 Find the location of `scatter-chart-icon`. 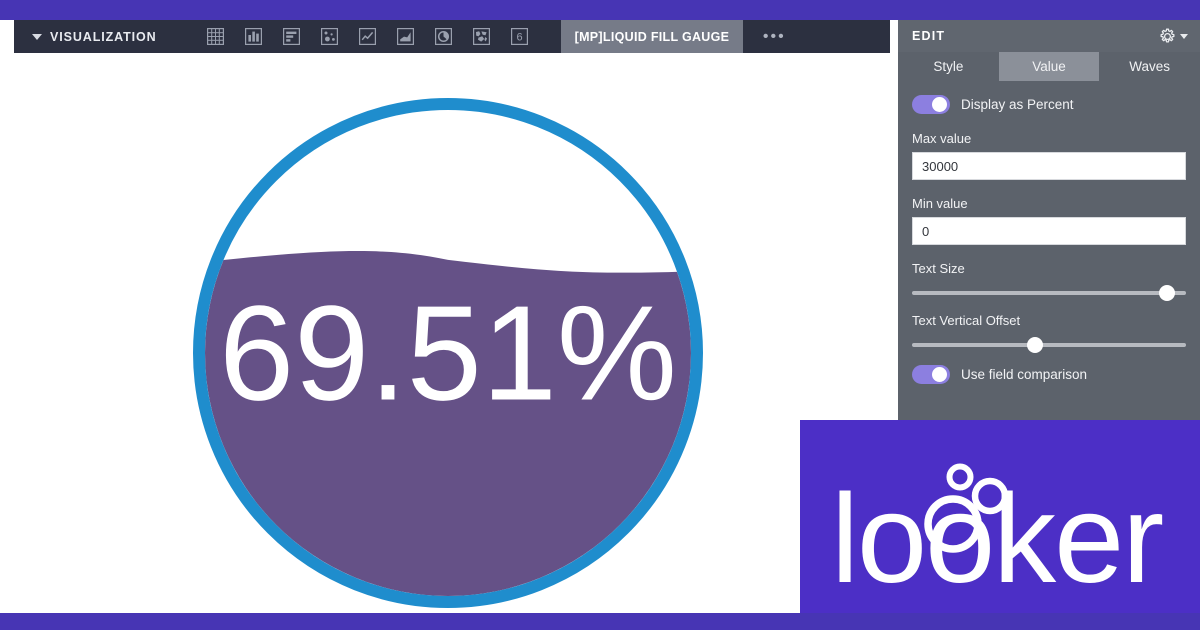

scatter-chart-icon is located at coordinates (330, 36).